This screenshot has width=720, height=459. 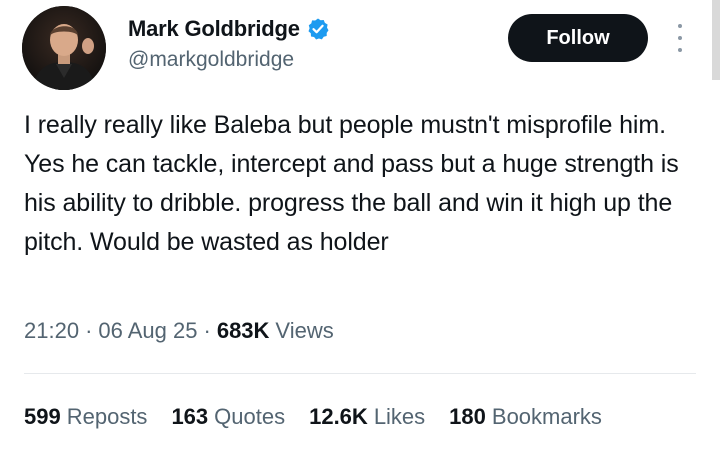 I want to click on bookmarks-count: 180, so click(x=467, y=416).